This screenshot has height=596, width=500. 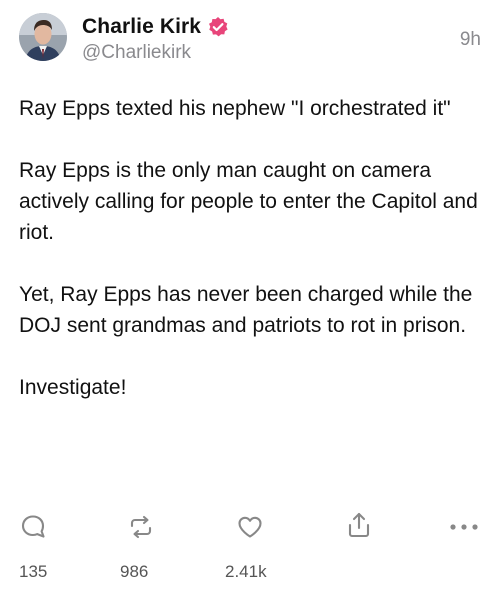 What do you see at coordinates (470, 39) in the screenshot?
I see `post-timestamp: 9h` at bounding box center [470, 39].